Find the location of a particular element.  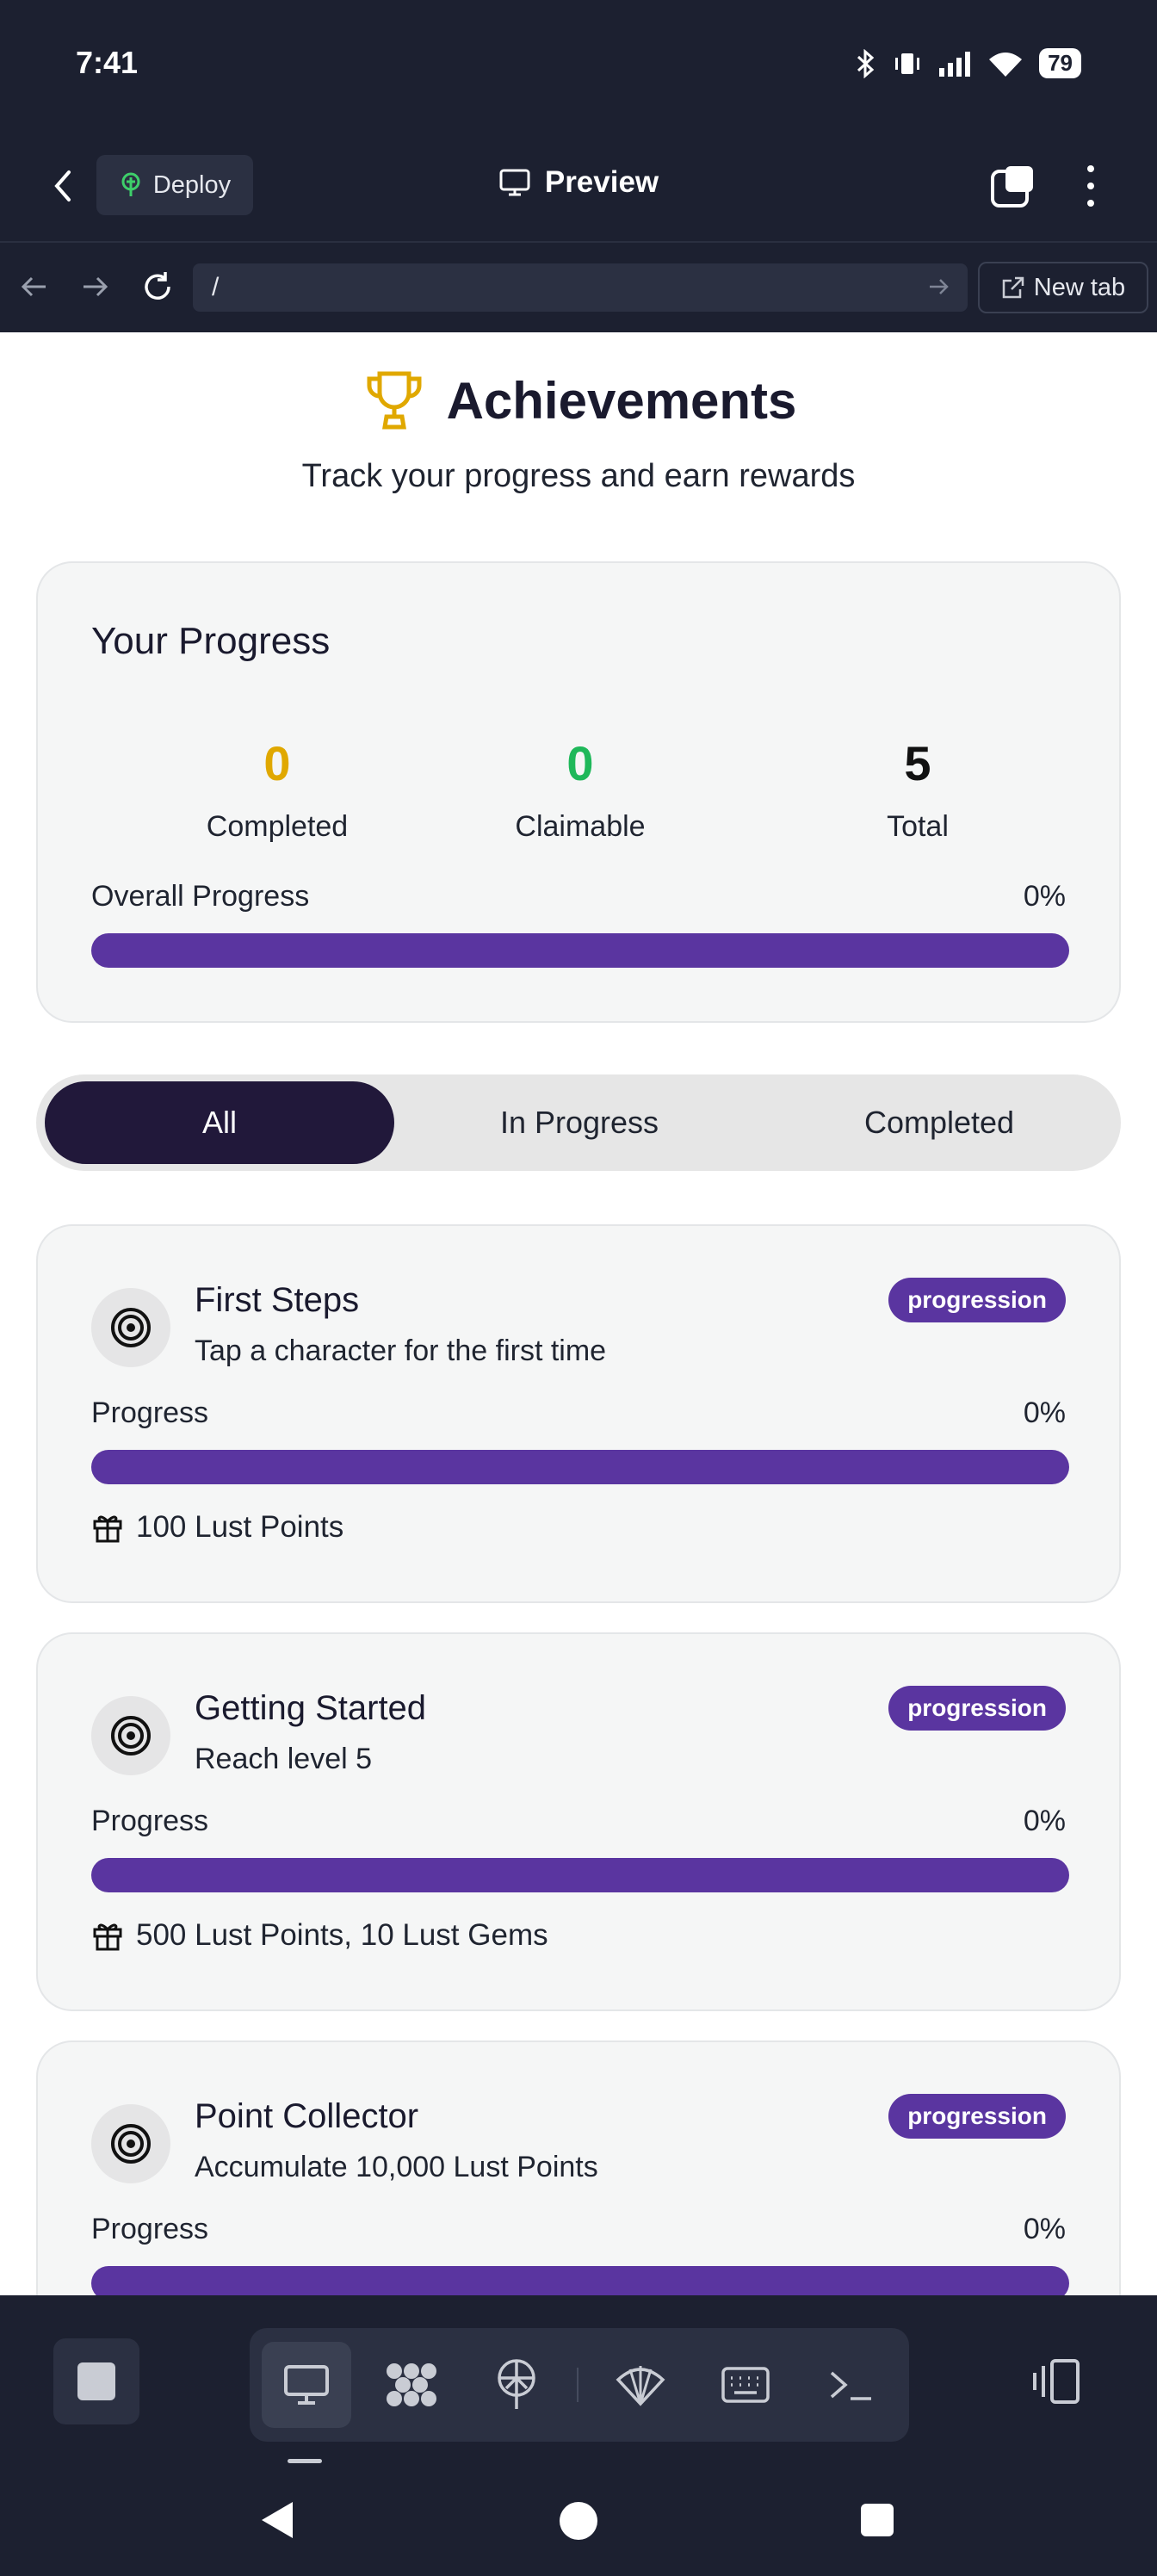

tabs-icon is located at coordinates (1012, 187).